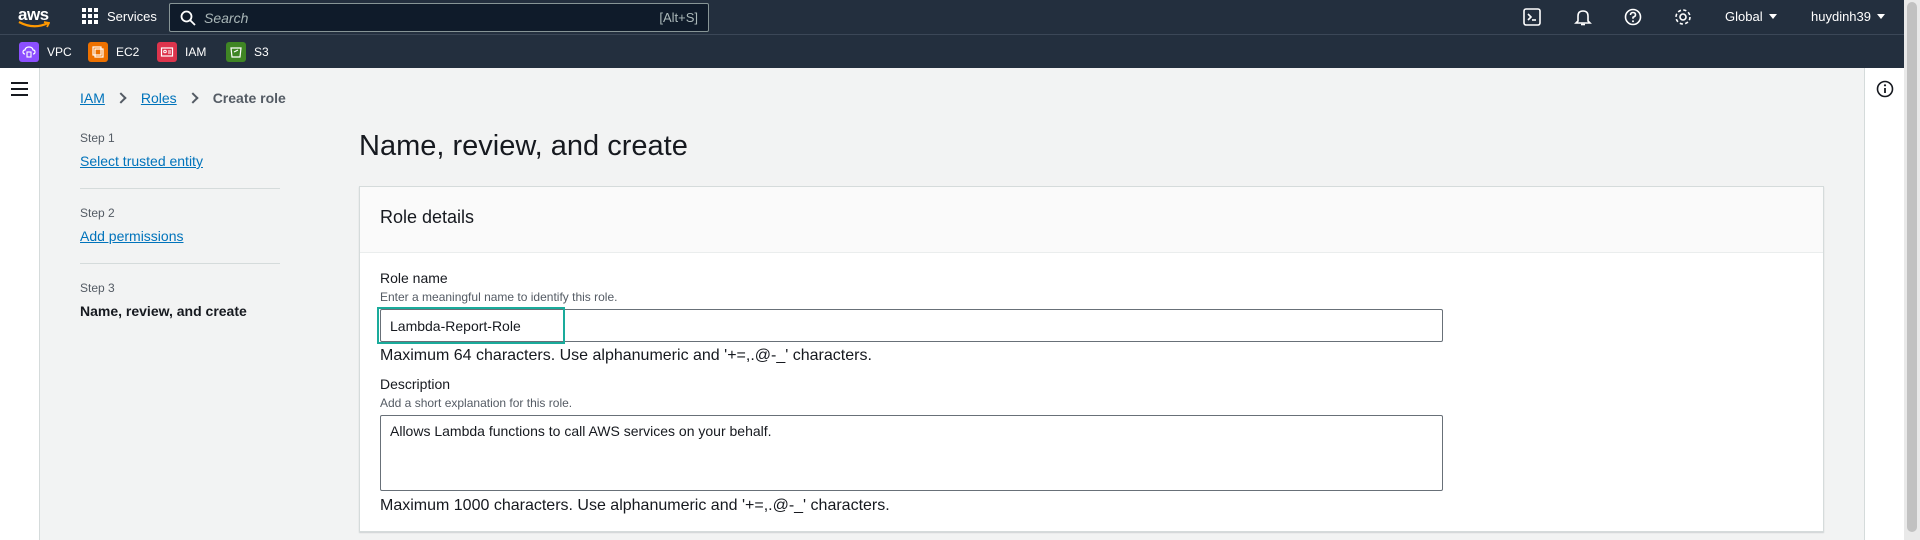 This screenshot has height=540, width=1920. I want to click on cloudshell-icon, so click(1532, 17).